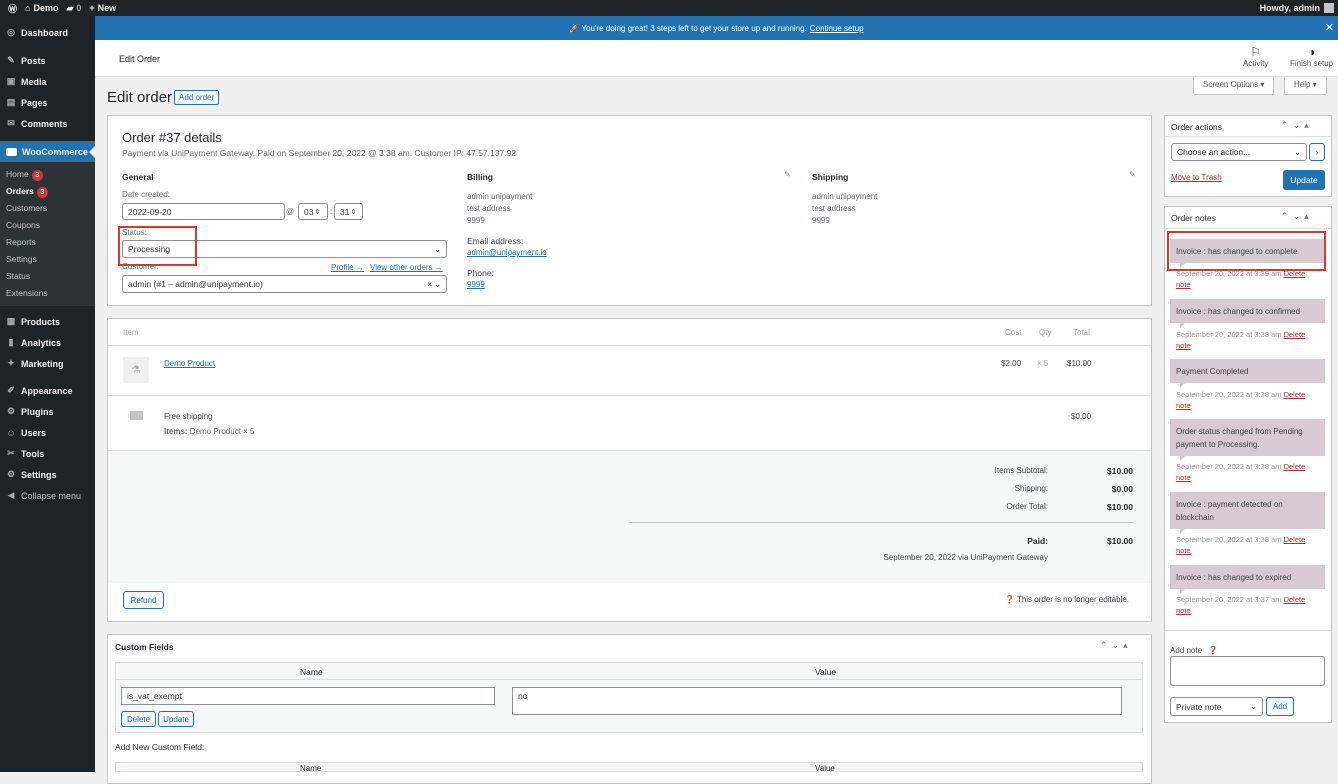 Image resolution: width=1338 pixels, height=784 pixels. I want to click on pin-icon: ✎, so click(11, 60).